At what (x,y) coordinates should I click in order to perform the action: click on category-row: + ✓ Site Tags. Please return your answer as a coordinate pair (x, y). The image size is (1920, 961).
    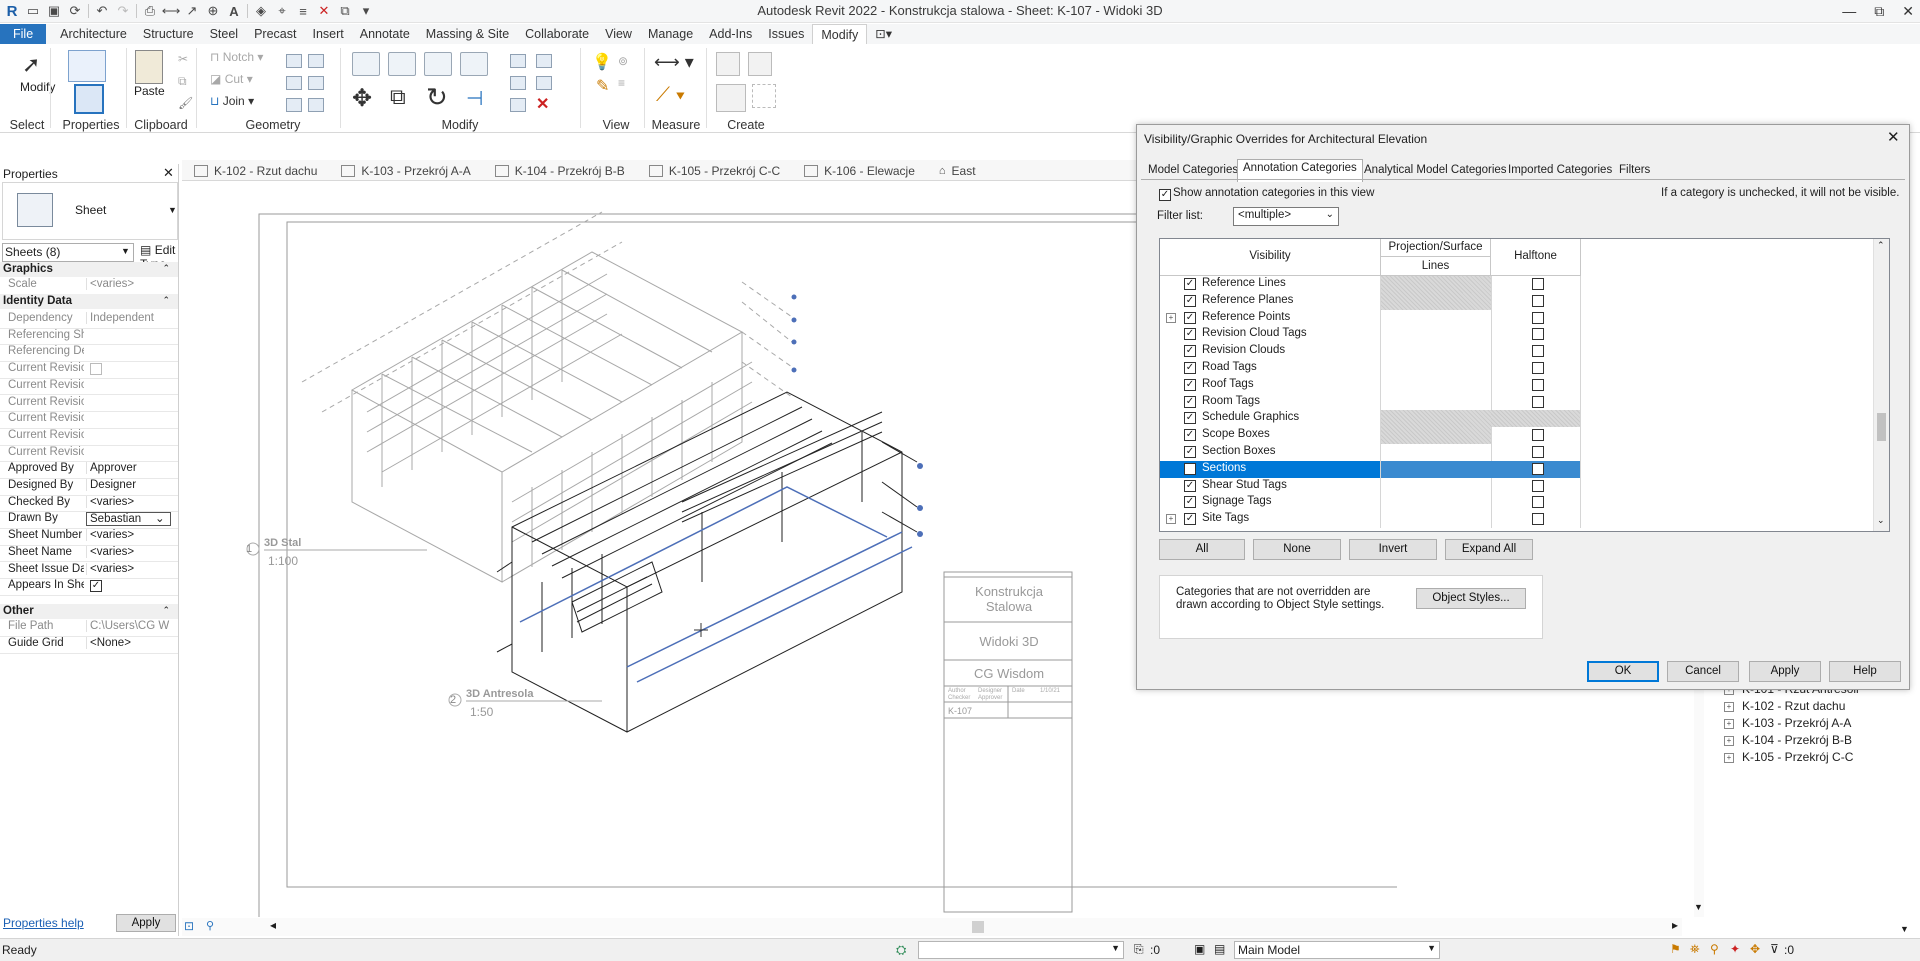
    Looking at the image, I should click on (1370, 519).